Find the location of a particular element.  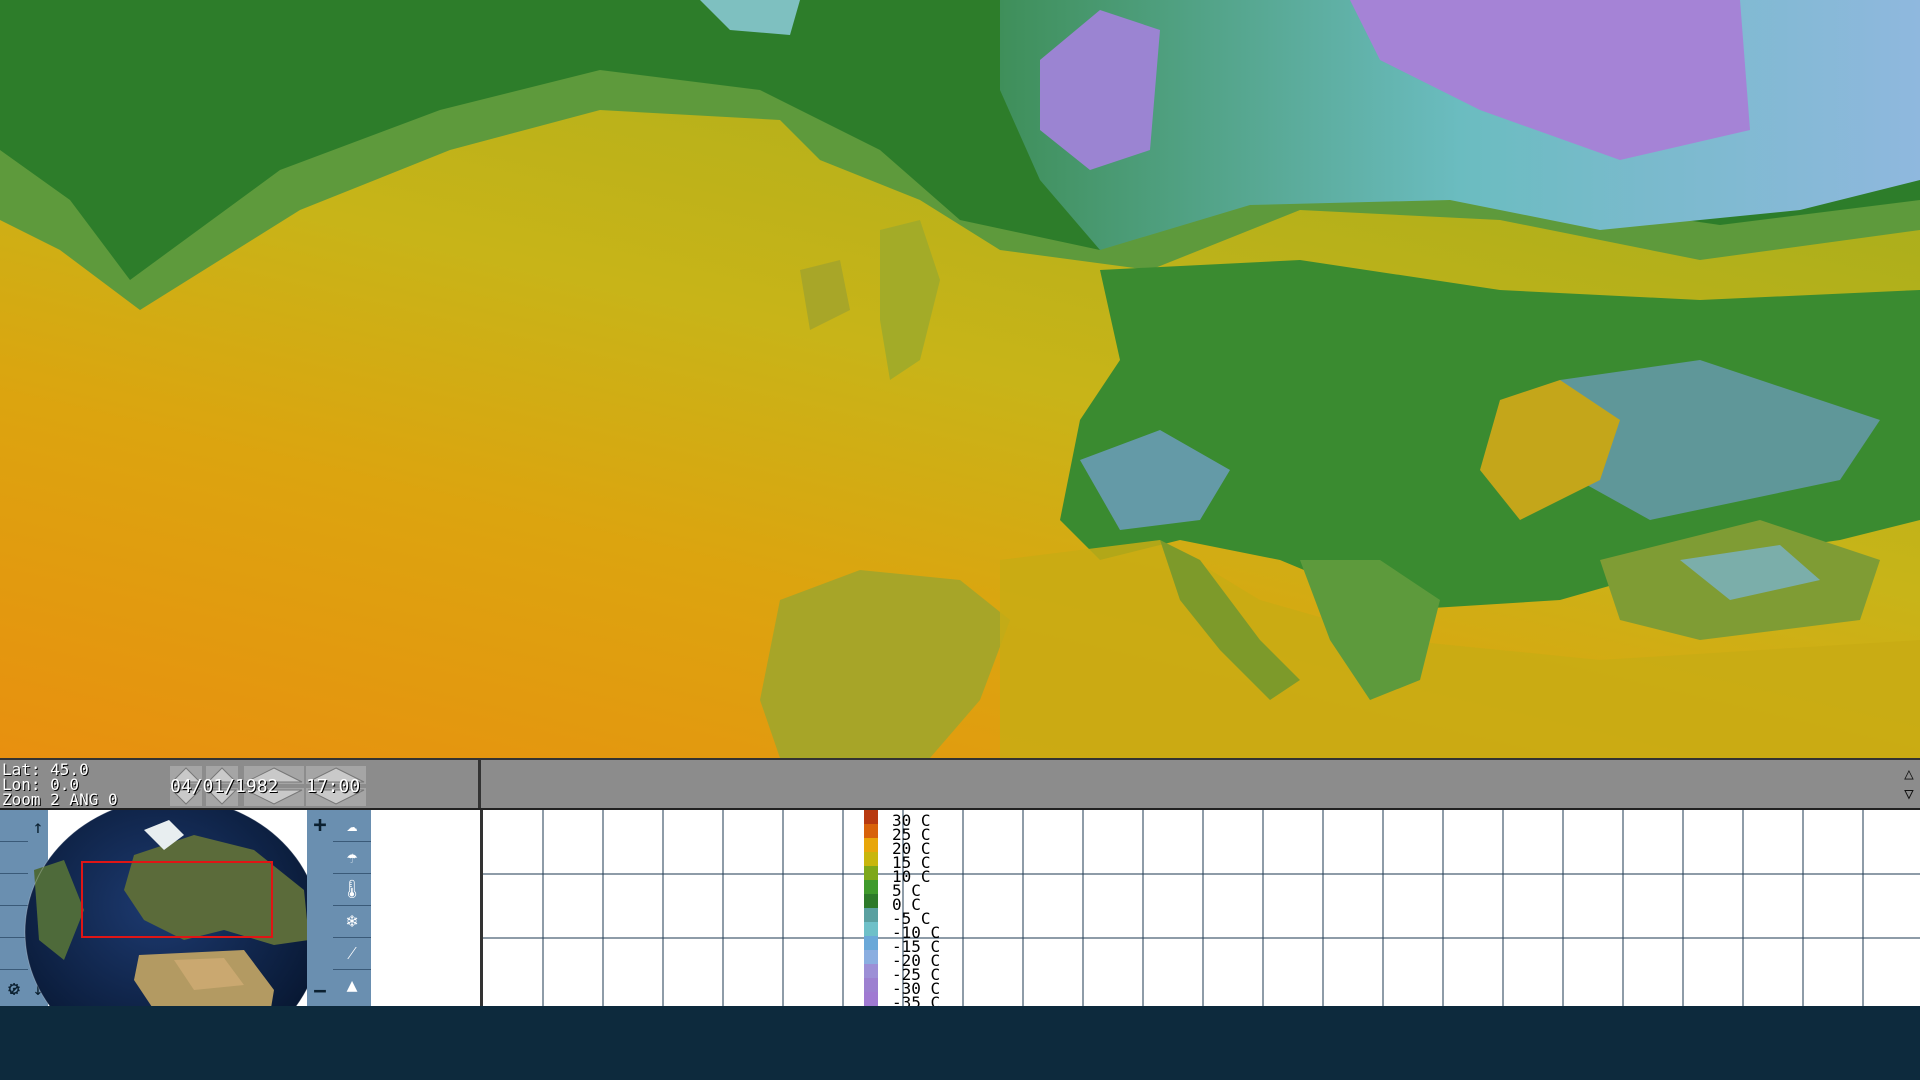

coordinates-readout: Lat: 45.0 Lon: 0.0 Zoom 2 ANG 0 is located at coordinates (60, 785).